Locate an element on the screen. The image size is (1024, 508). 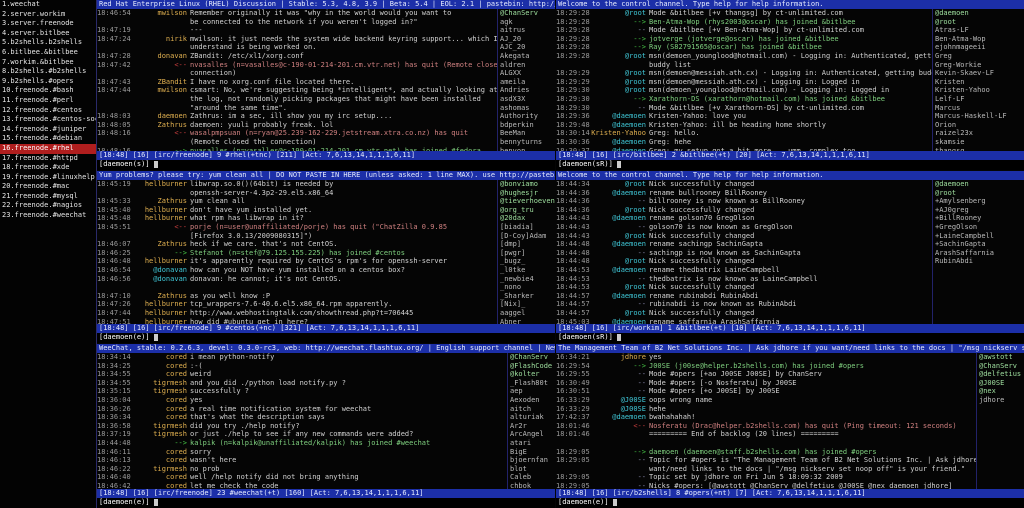
nicklist-entry: ashomas is located at coordinates (526, 108).